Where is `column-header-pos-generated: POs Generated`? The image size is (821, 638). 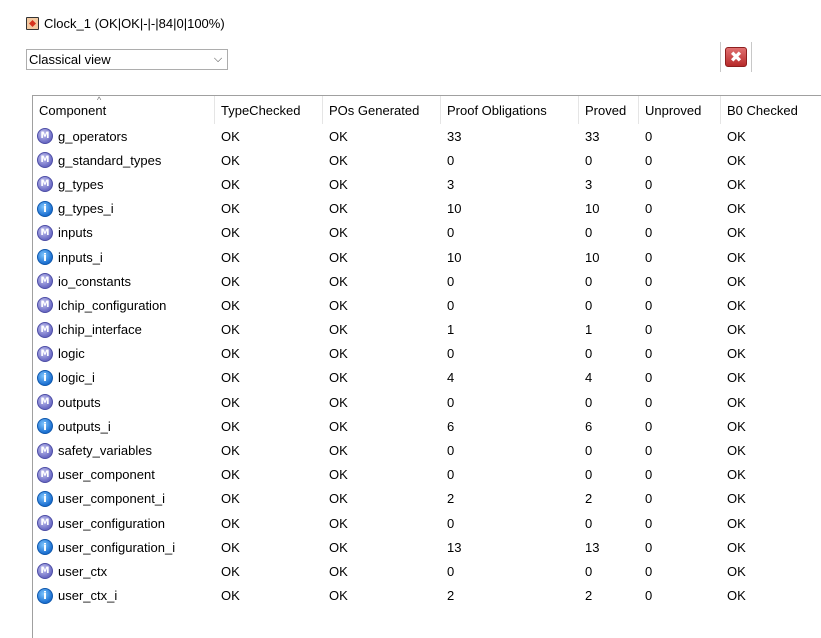
column-header-pos-generated: POs Generated is located at coordinates (382, 110).